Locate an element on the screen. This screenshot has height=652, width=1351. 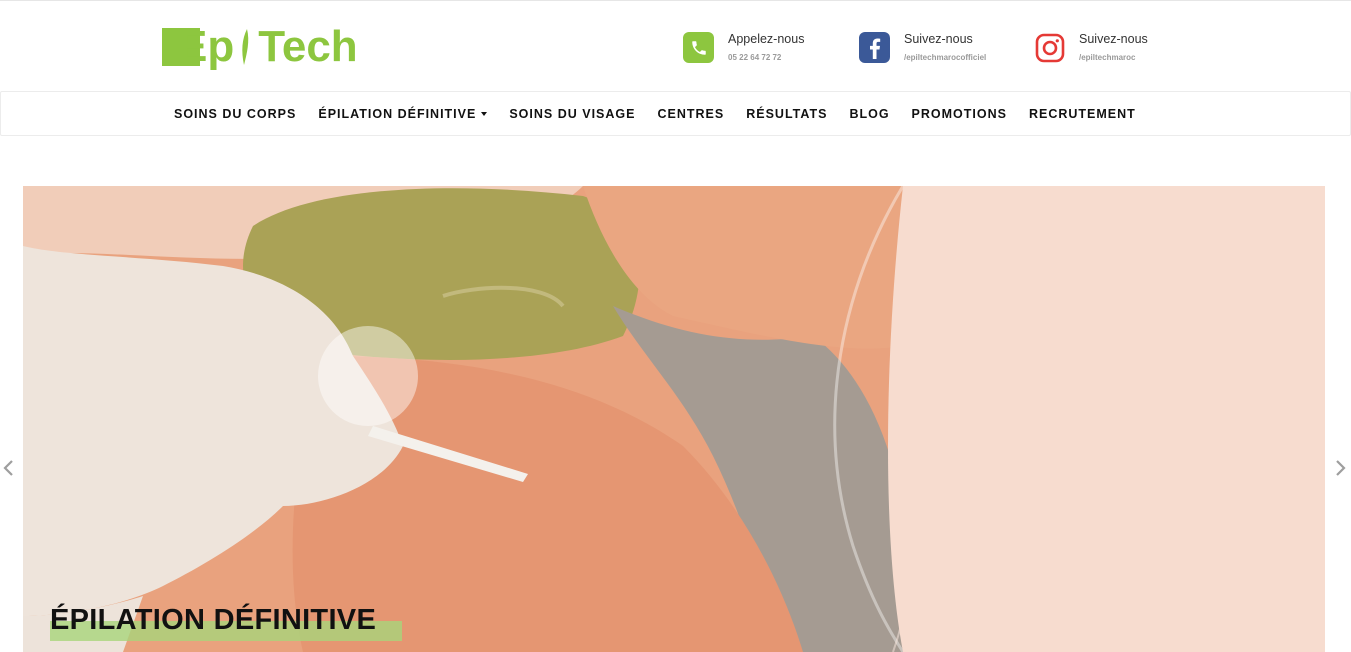
nav-item-label: BLOG is located at coordinates (869, 113).